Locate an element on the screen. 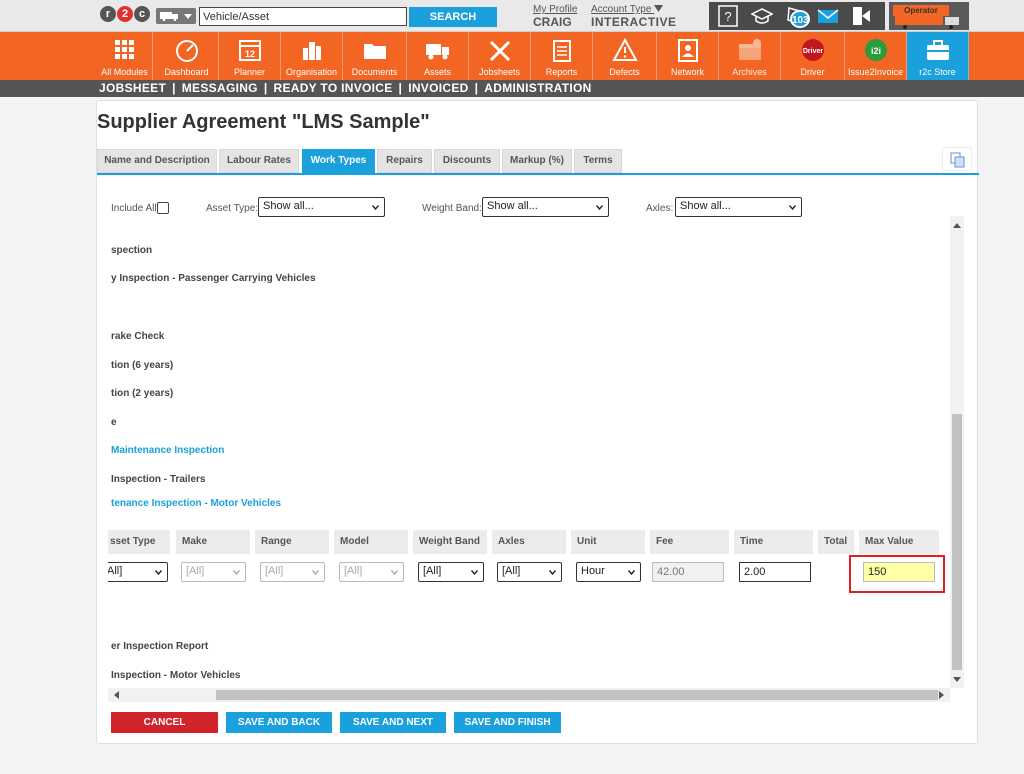 This screenshot has width=1024, height=774. header-model: Model is located at coordinates (371, 542).